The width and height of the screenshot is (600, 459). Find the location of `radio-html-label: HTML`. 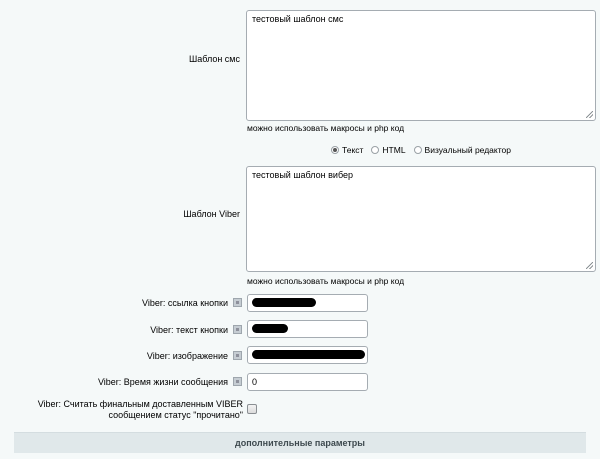

radio-html-label: HTML is located at coordinates (394, 150).